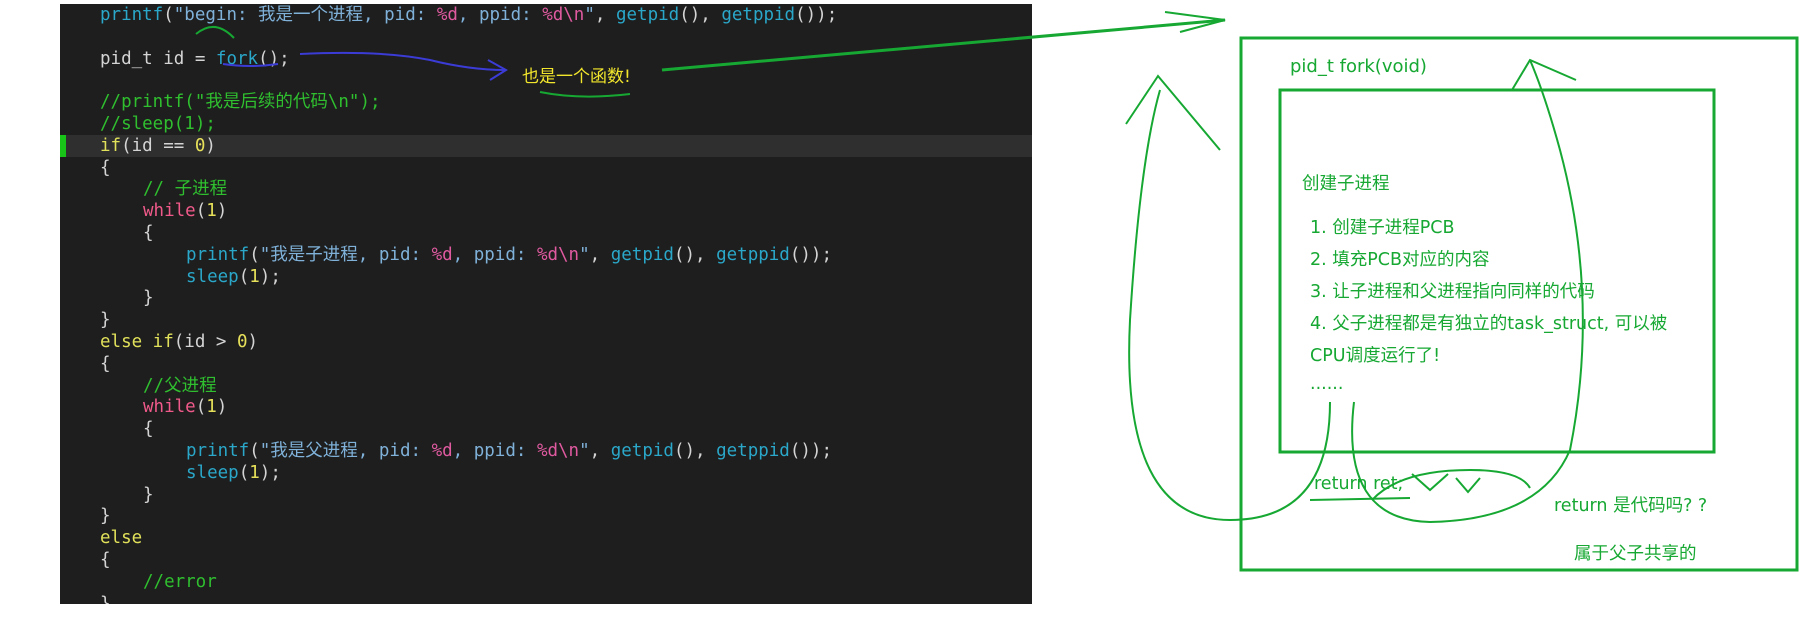  Describe the element at coordinates (1382, 228) in the screenshot. I see `step-1: 1. 创建子进程PCB` at that location.